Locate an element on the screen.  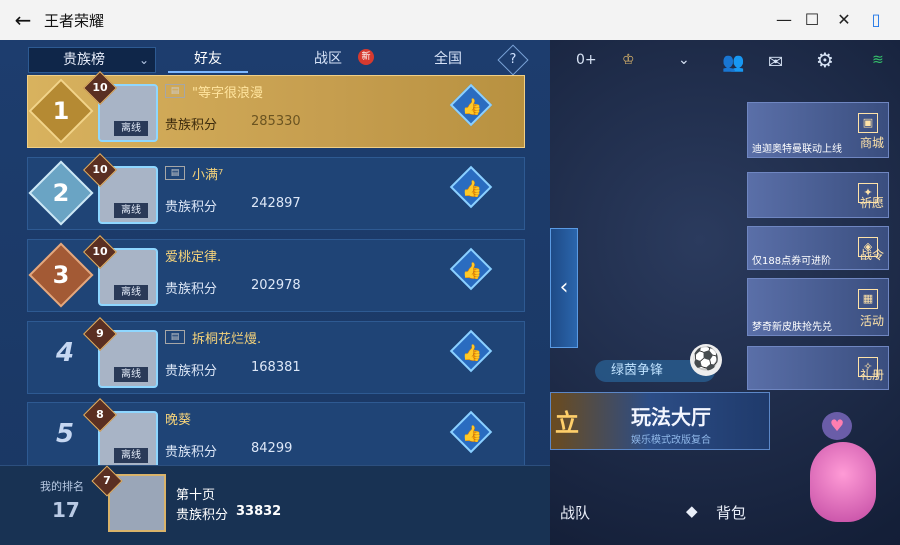
tile-tag: 礼册 is located at coordinates (871, 375).